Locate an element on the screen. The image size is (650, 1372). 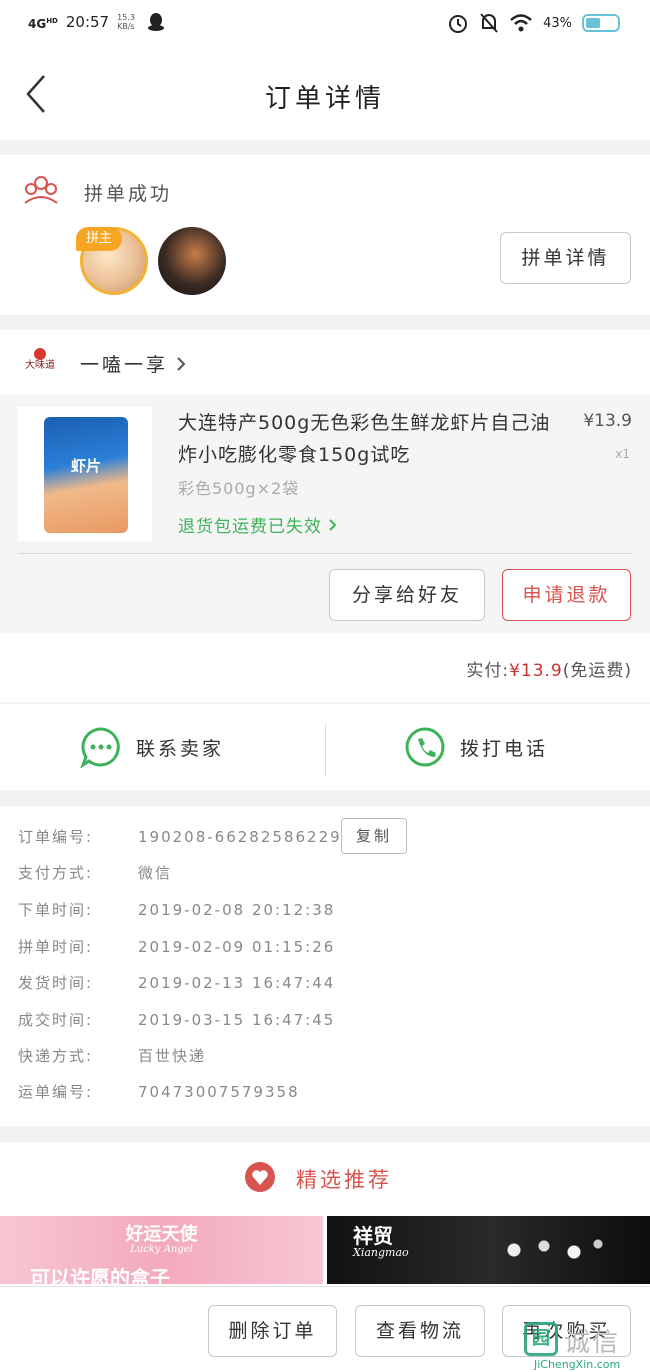
call-phone-button: 拨打电话 is located at coordinates (476, 747).